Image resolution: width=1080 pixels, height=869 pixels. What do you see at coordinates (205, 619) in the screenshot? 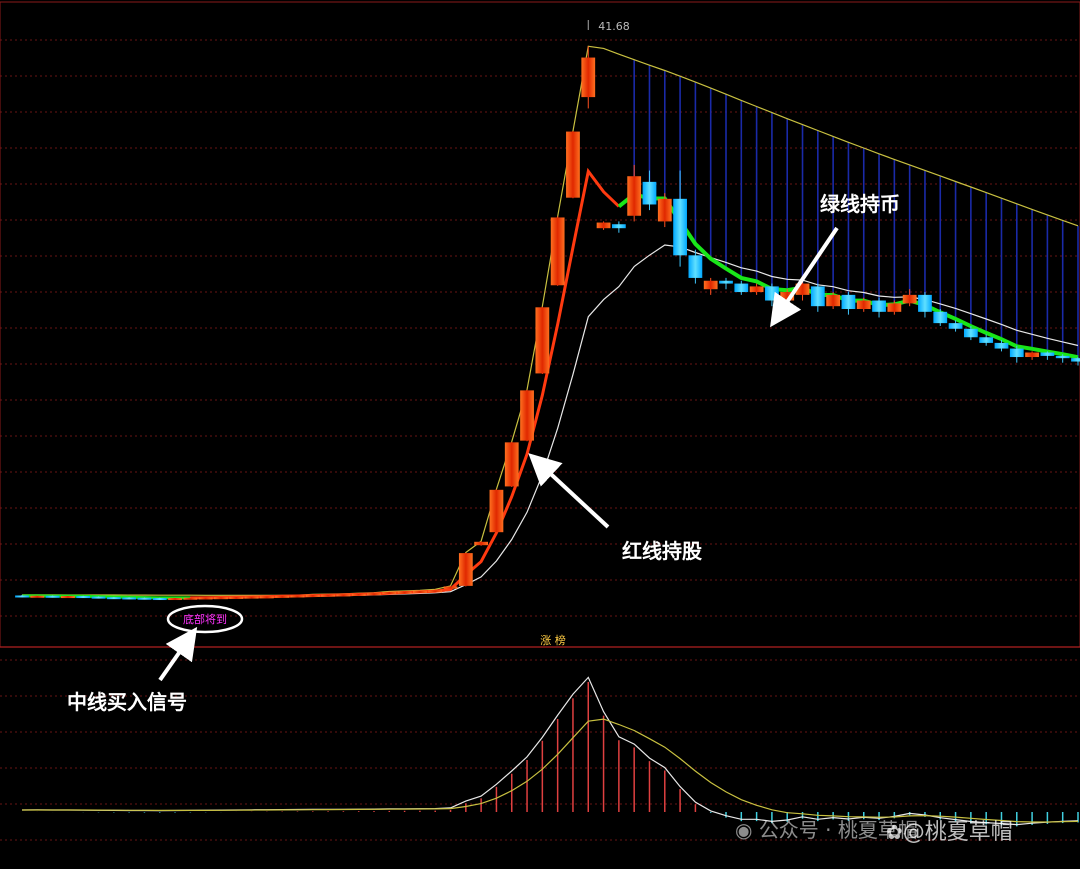
I see `signal-label: 底部将到` at bounding box center [205, 619].